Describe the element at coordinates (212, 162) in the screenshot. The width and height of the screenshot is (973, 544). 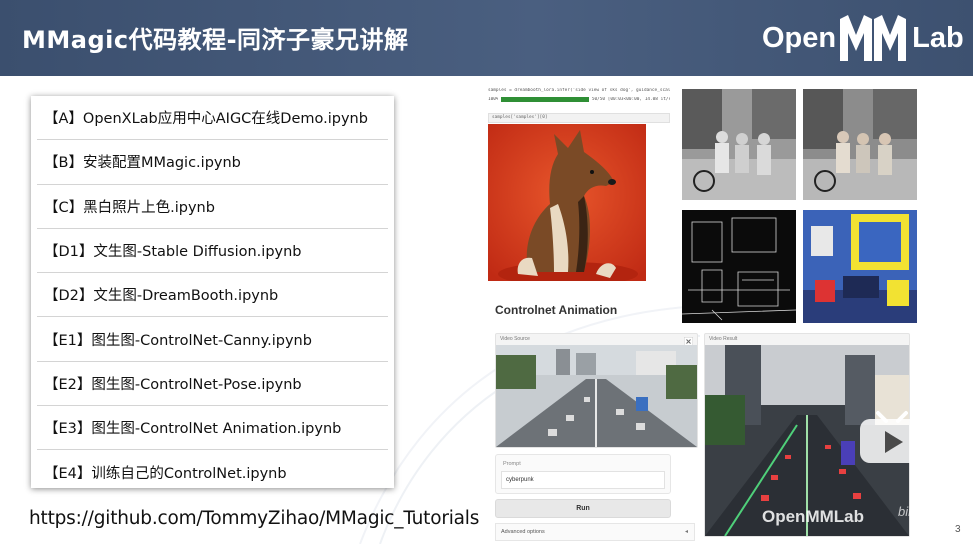
I see `file-item-b: 【B】安装配置MMagic.ipynb` at that location.